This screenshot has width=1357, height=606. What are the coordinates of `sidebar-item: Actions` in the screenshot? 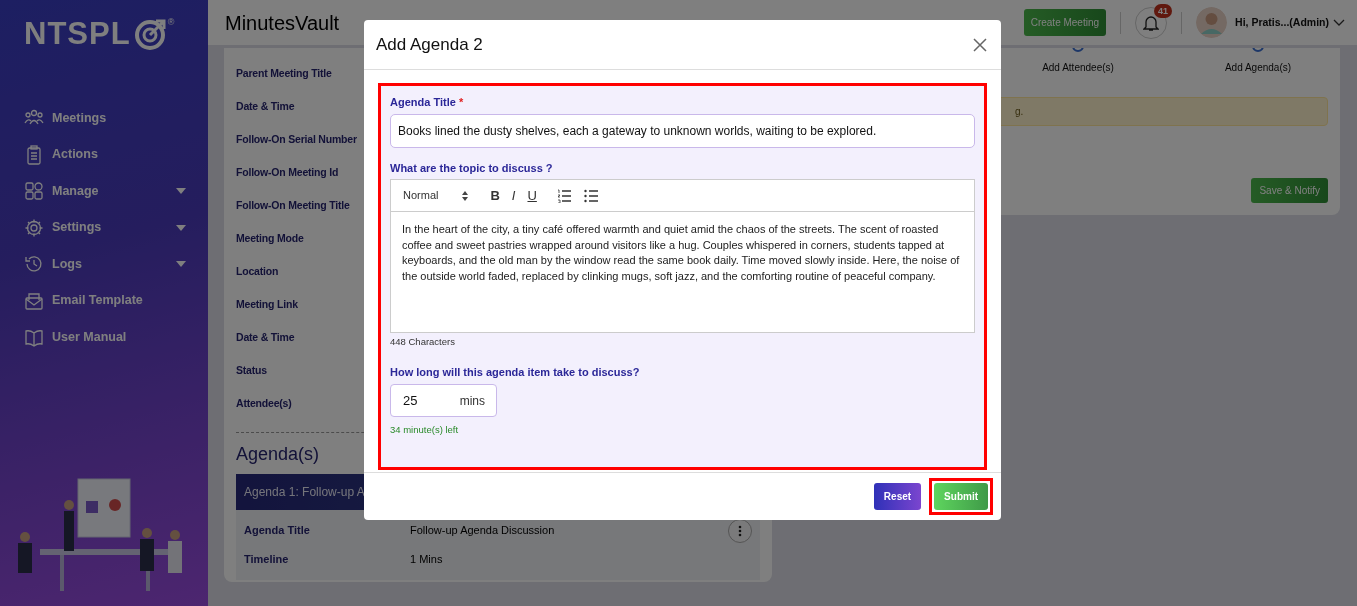 It's located at (104, 154).